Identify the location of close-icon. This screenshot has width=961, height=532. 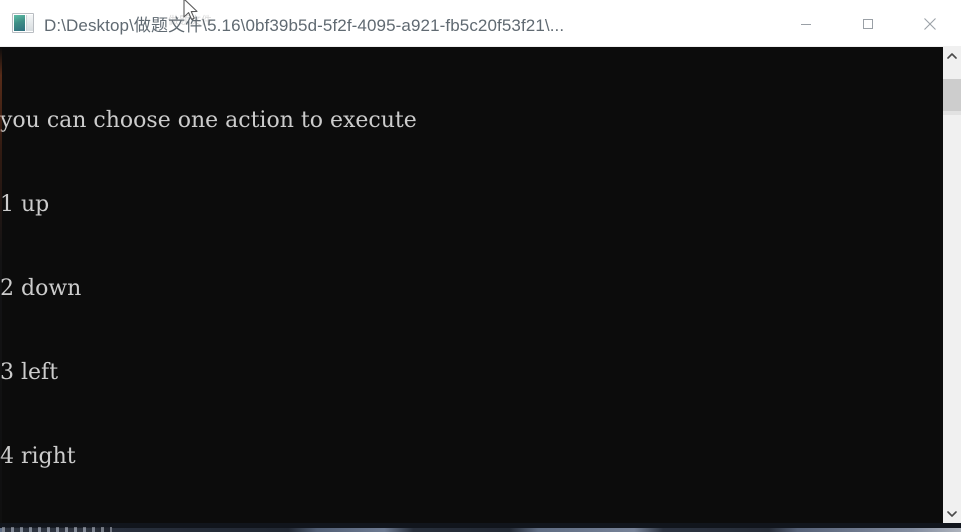
(930, 23).